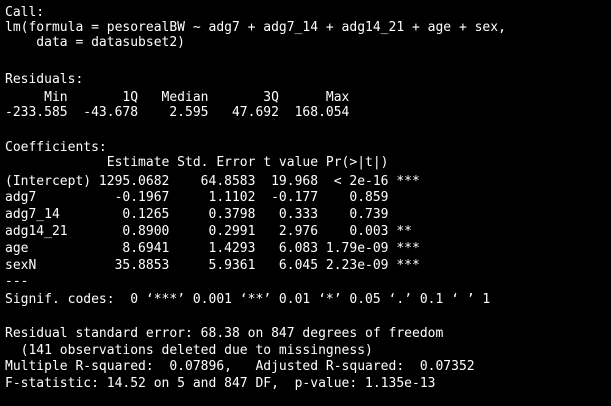  Describe the element at coordinates (212, 162) in the screenshot. I see `coefficients-column-headers: Estimate Std. Error t value Pr(>|t|)` at that location.